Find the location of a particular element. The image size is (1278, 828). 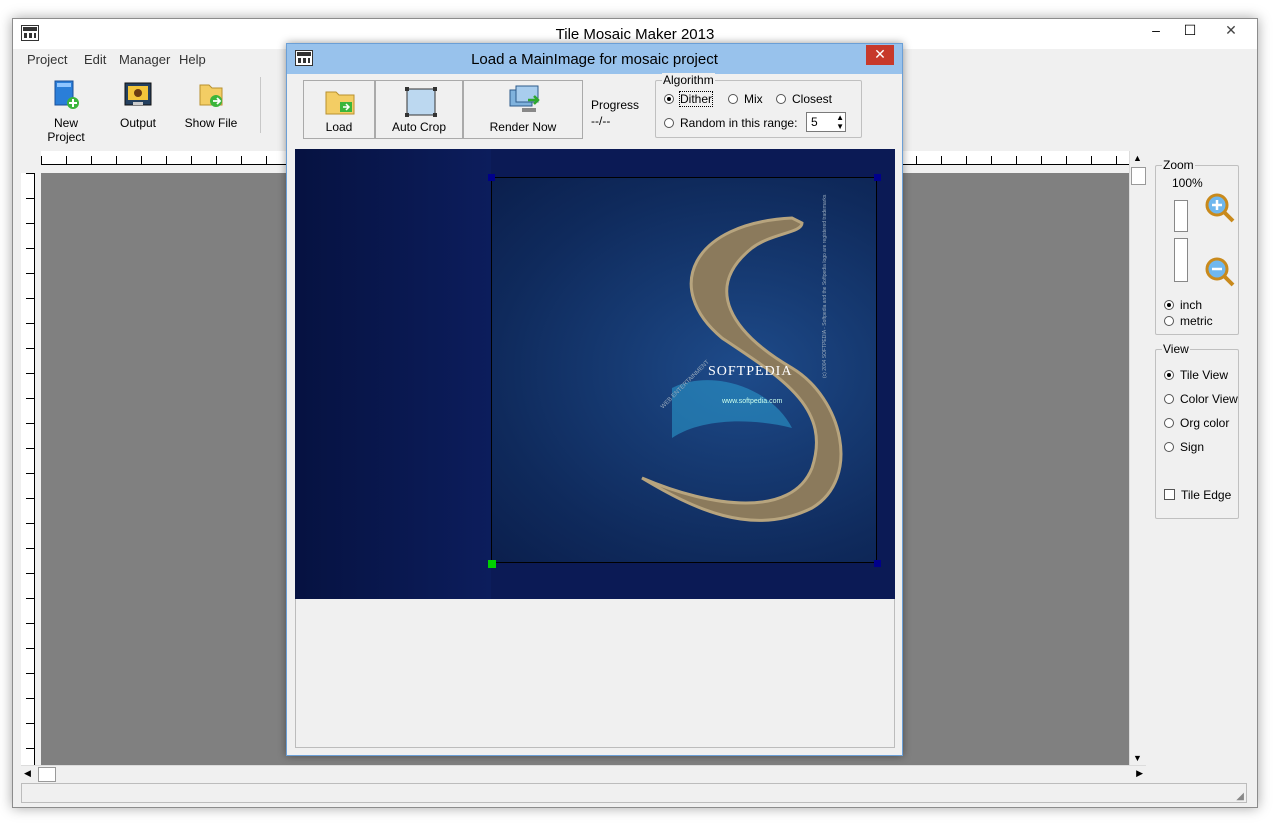

view-org-color-radio: Org color is located at coordinates (1196, 423).